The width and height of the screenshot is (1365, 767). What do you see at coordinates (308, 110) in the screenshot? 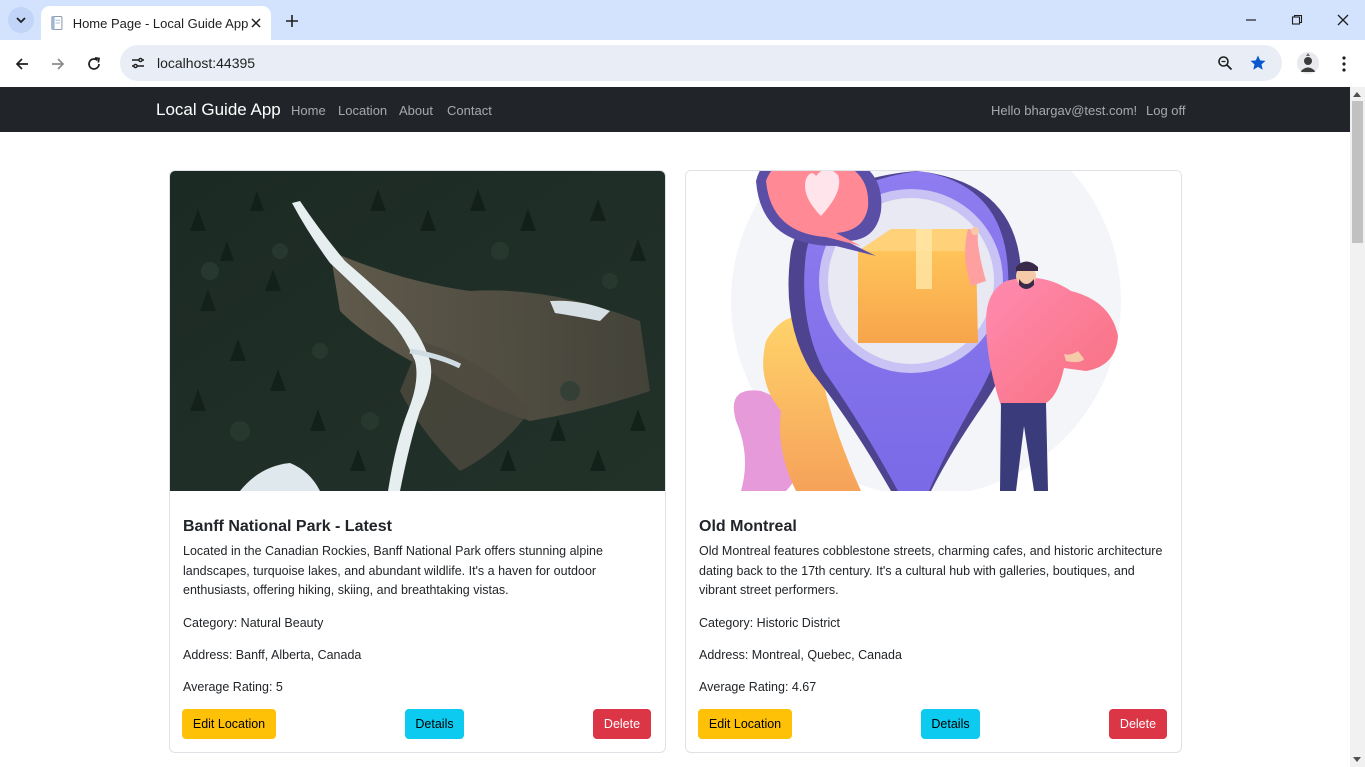
I see `nav-home: Home` at bounding box center [308, 110].